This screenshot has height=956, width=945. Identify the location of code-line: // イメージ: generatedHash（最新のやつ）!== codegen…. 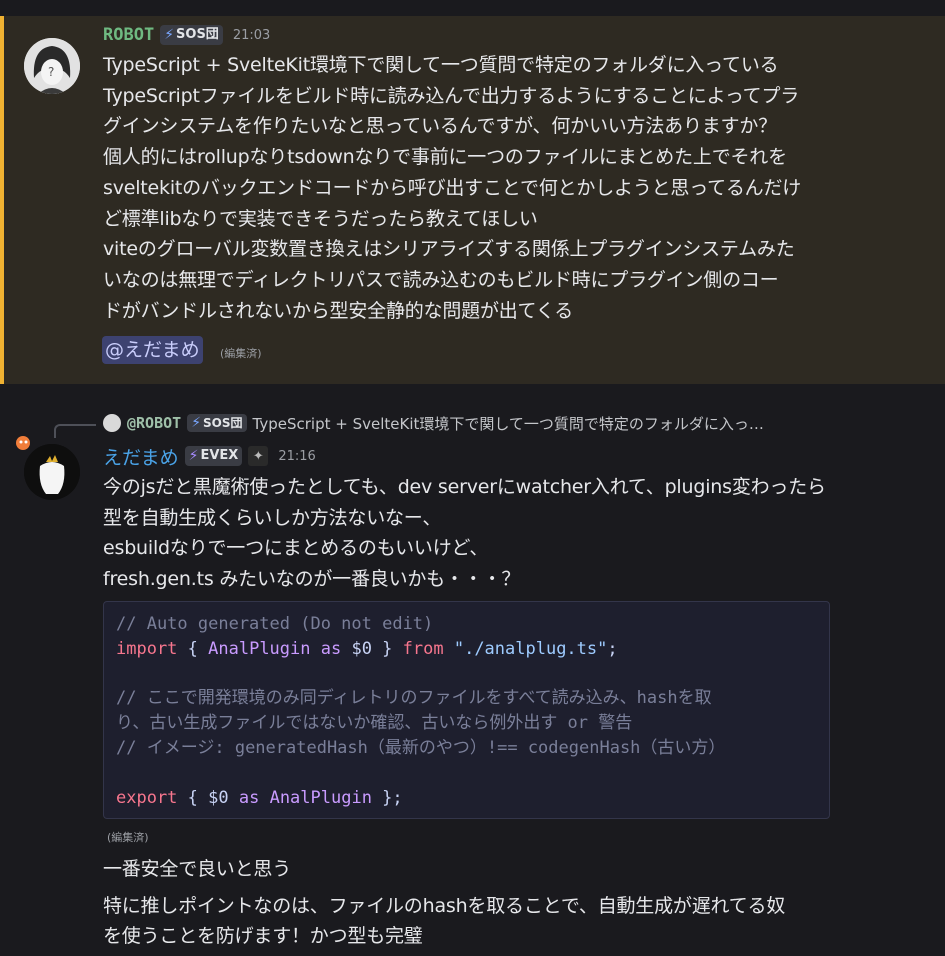
(421, 747).